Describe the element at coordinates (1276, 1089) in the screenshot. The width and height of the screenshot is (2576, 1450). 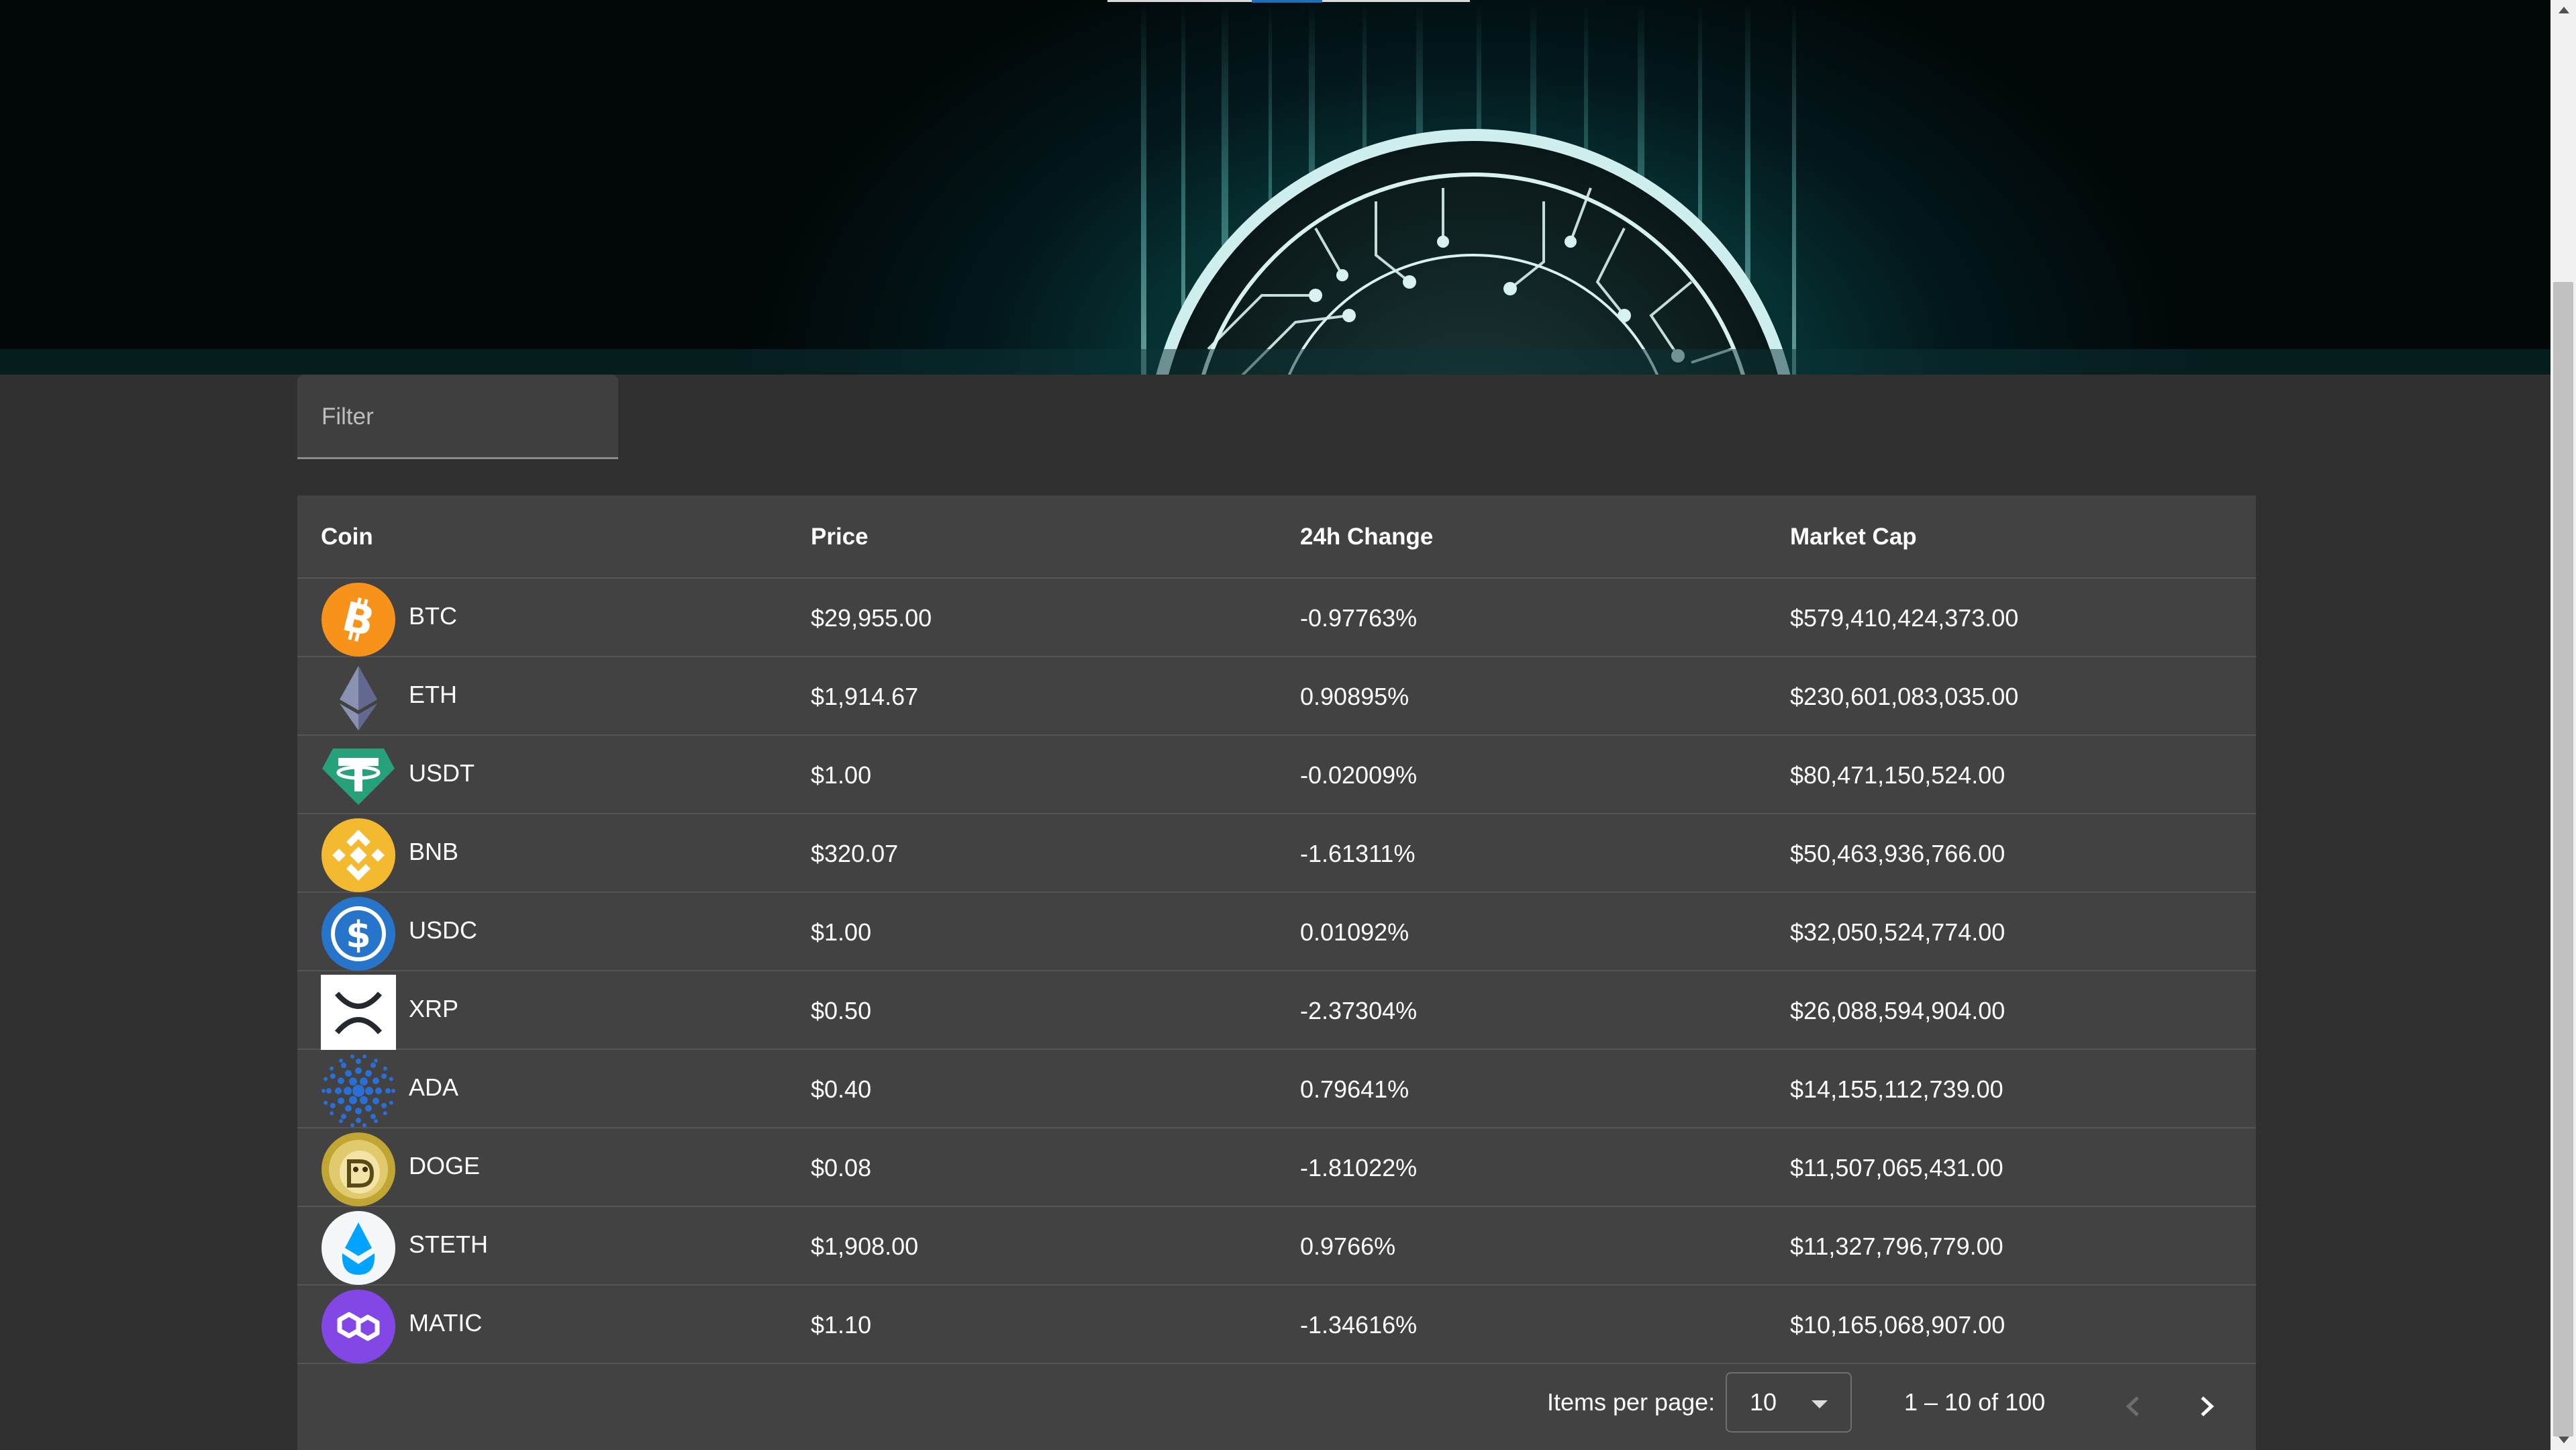
I see `table-row: ADA $0.40 0.79641% $14,155,112,739.00` at that location.